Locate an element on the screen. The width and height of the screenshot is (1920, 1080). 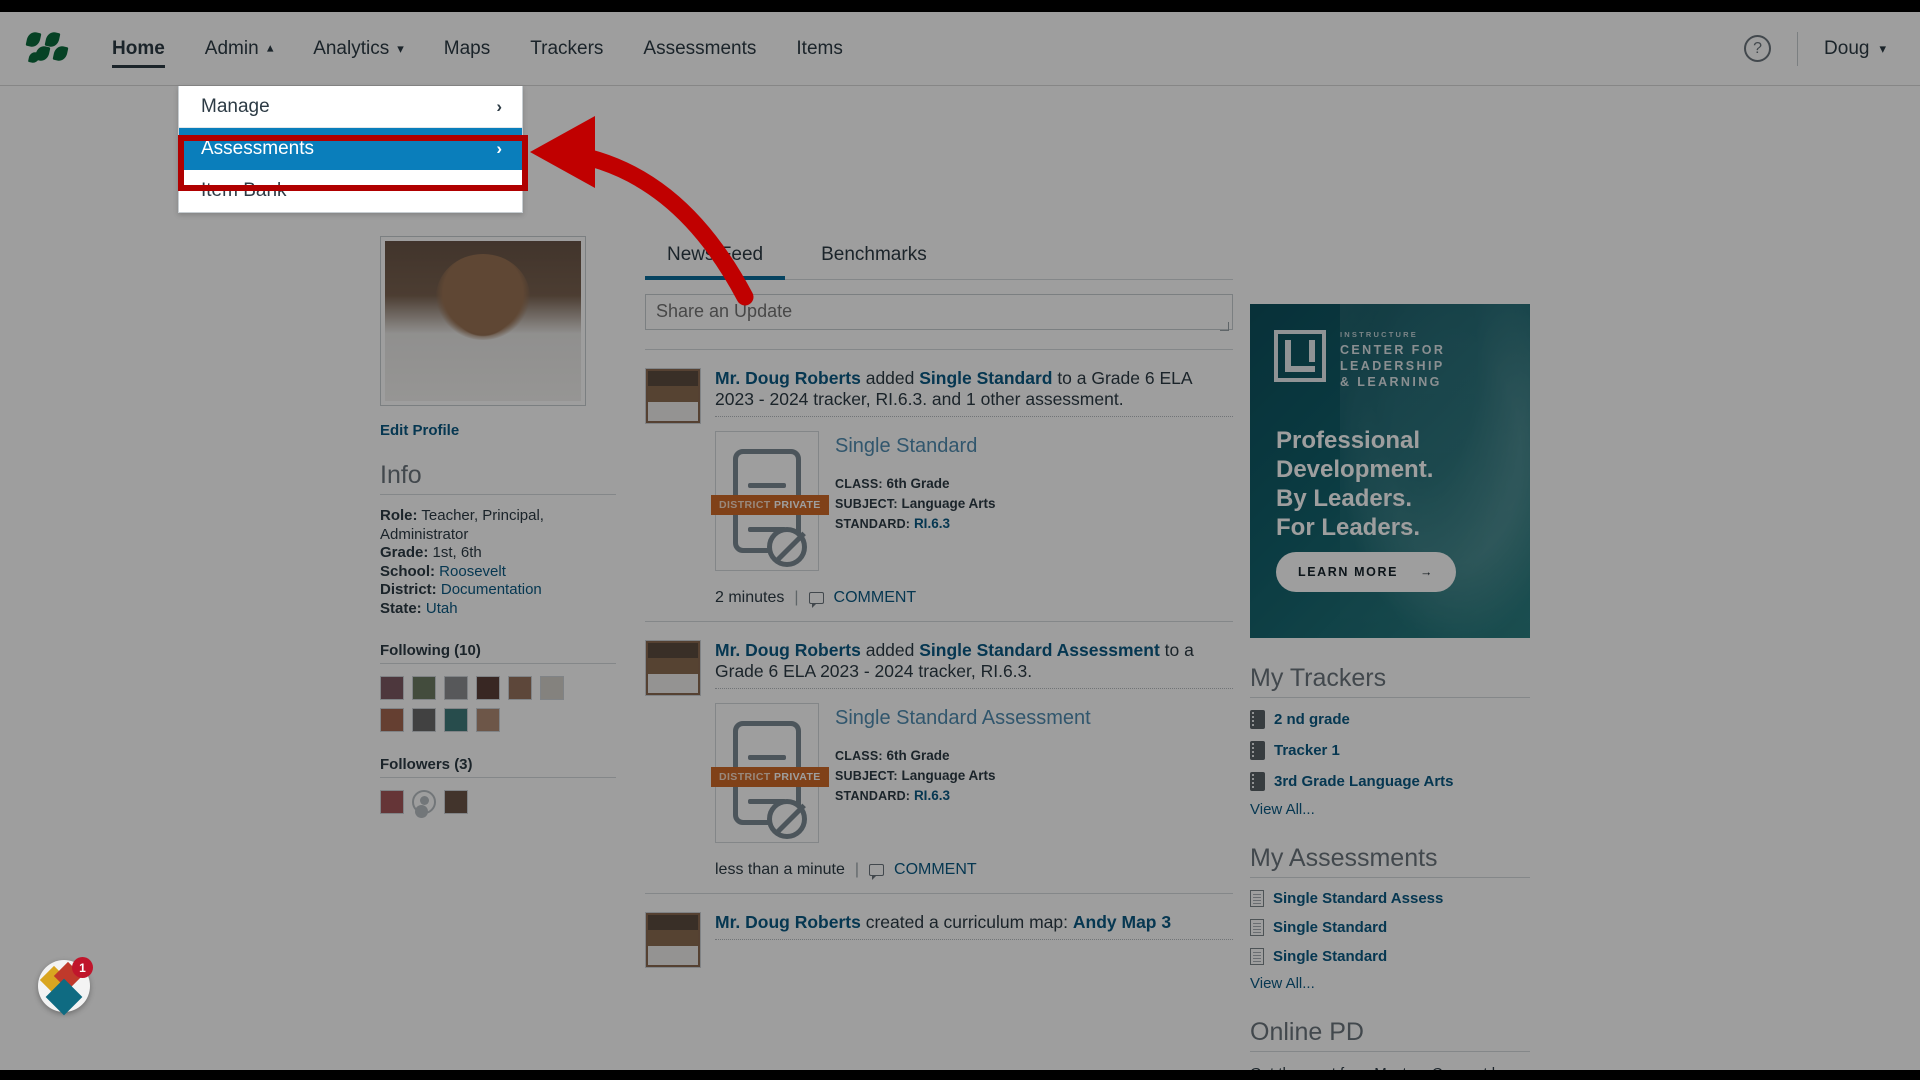
assessment-title-link: Single Standard is located at coordinates (915, 446).